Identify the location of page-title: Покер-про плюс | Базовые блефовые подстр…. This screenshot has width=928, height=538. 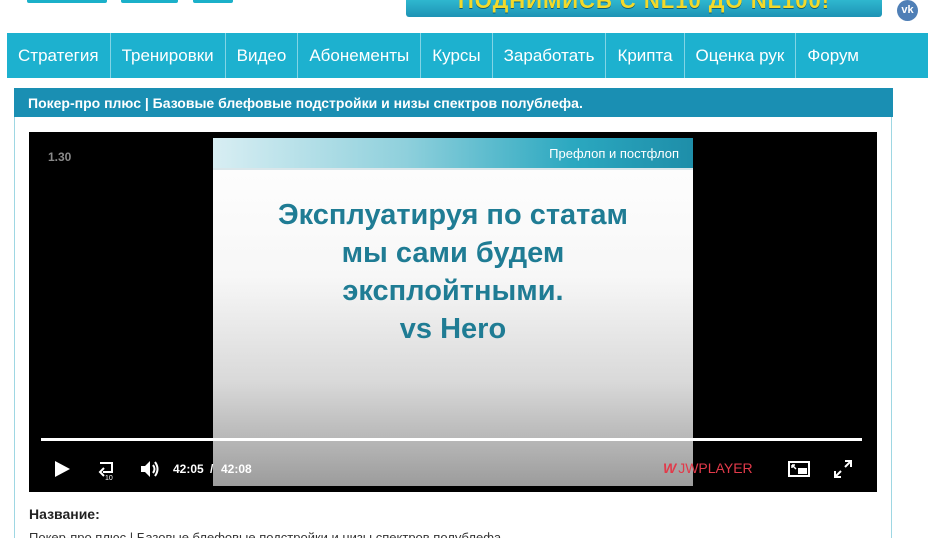
(305, 103).